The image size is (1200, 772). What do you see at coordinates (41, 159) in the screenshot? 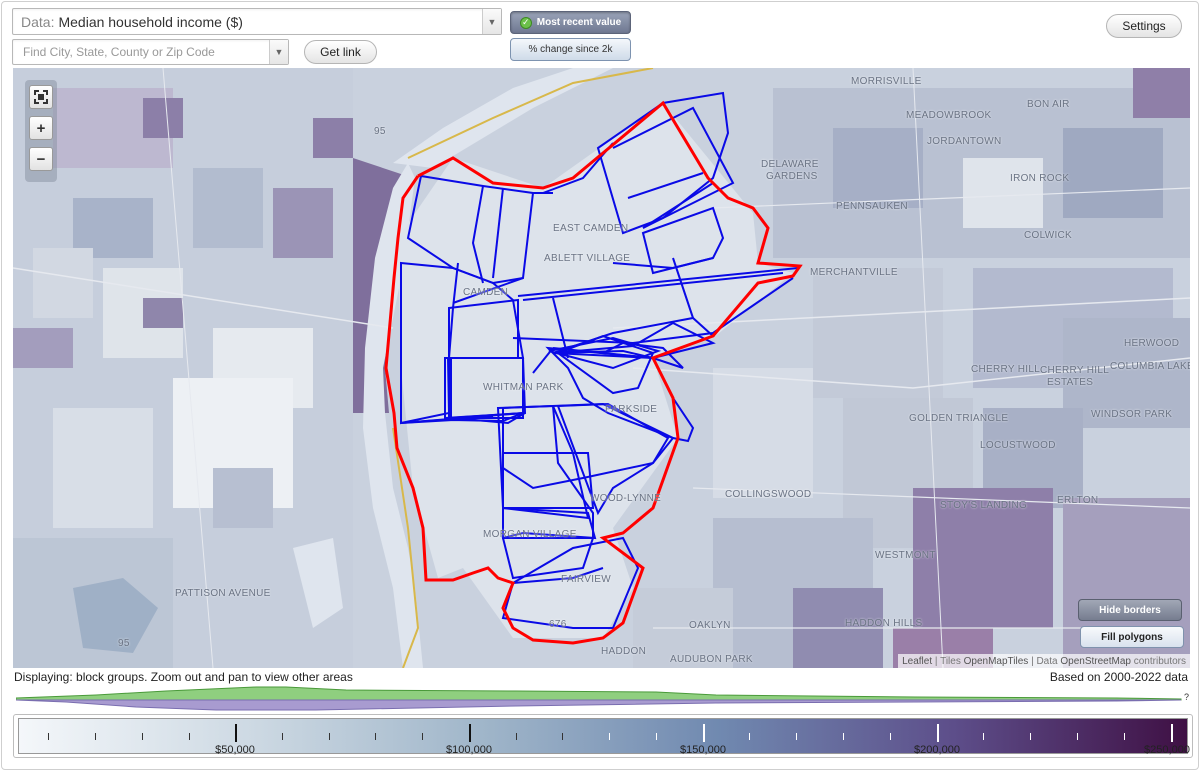
I see `zoom-out-button: −` at bounding box center [41, 159].